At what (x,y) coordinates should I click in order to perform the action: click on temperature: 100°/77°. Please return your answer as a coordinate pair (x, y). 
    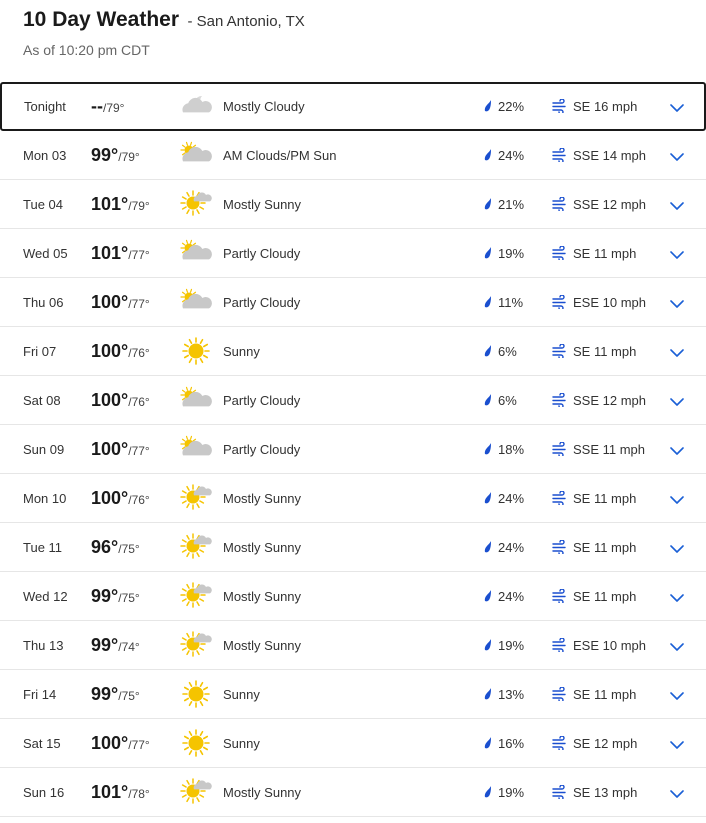
    Looking at the image, I should click on (120, 450).